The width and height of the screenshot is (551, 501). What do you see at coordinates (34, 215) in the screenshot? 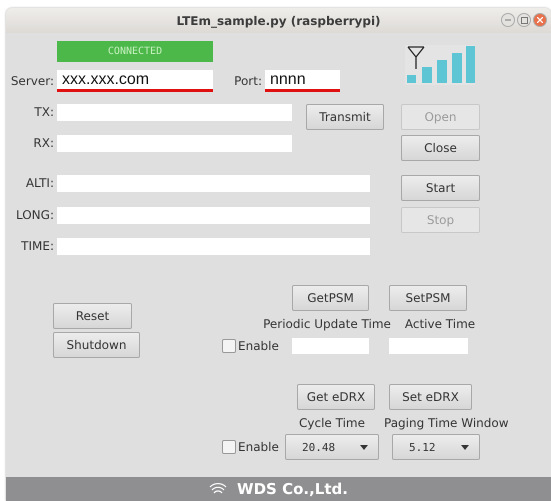
I see `field-label: LONG:` at bounding box center [34, 215].